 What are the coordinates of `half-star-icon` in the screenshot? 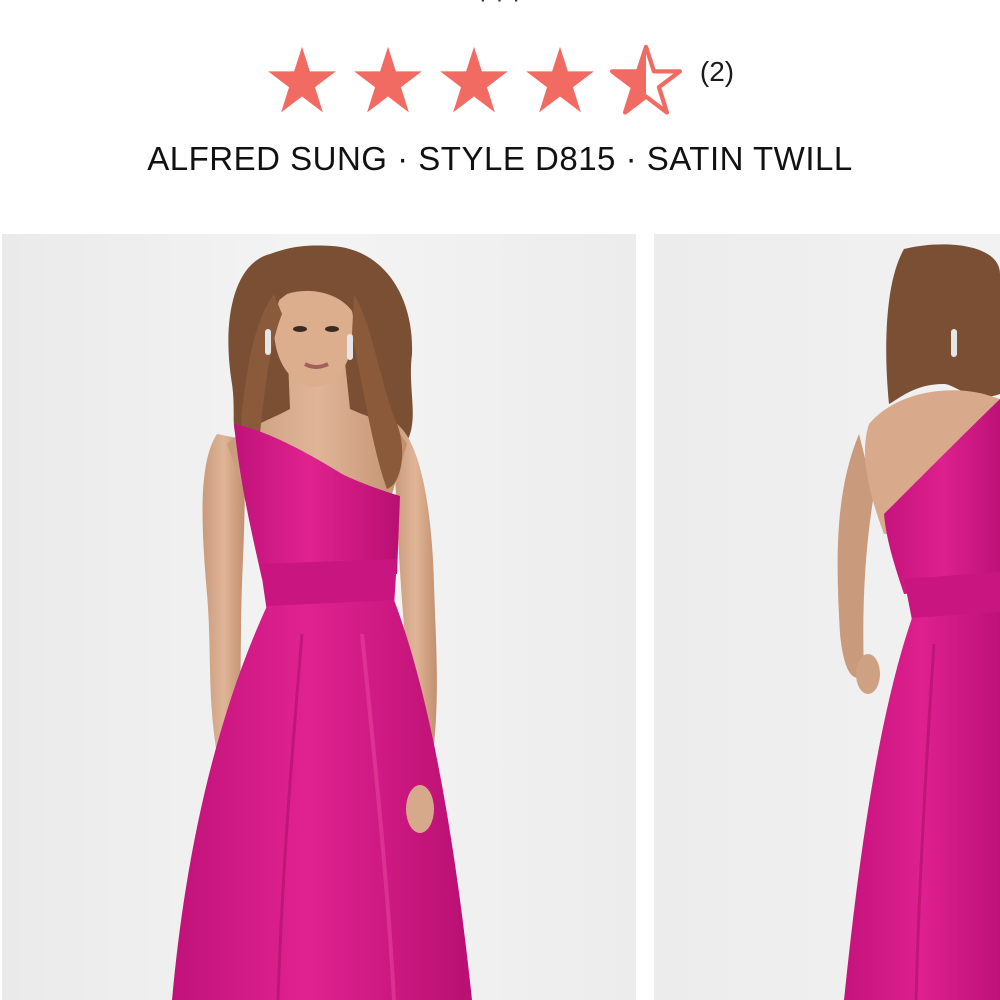 It's located at (645, 79).